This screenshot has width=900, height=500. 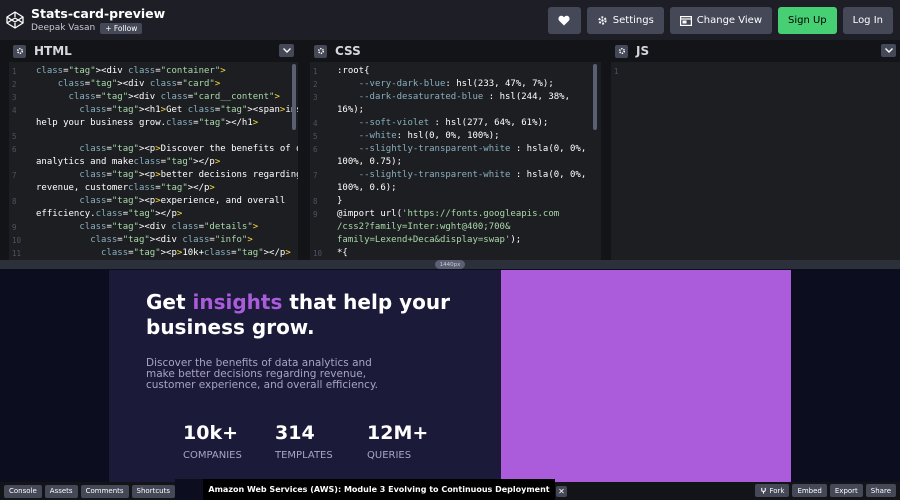 I want to click on gear-icon, so click(x=602, y=20).